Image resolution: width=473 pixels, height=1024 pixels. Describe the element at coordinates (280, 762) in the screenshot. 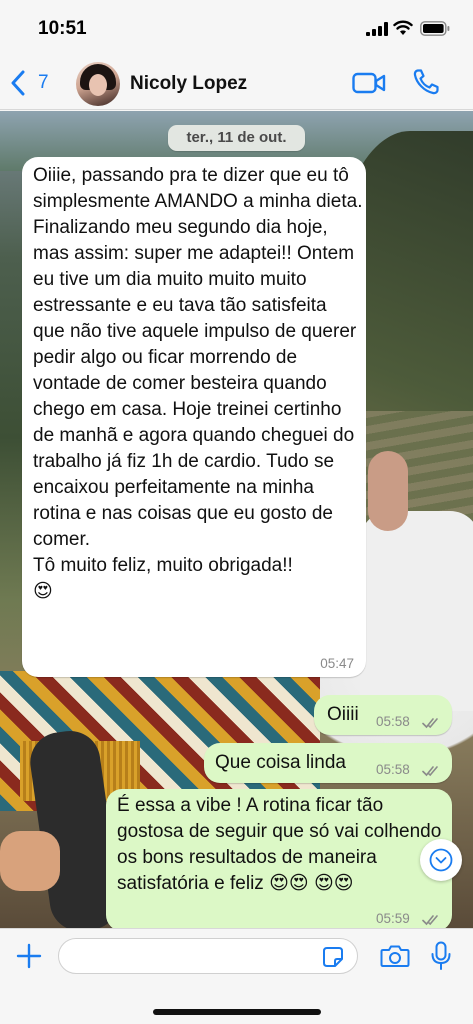

I see `message-text: Que coisa linda` at that location.